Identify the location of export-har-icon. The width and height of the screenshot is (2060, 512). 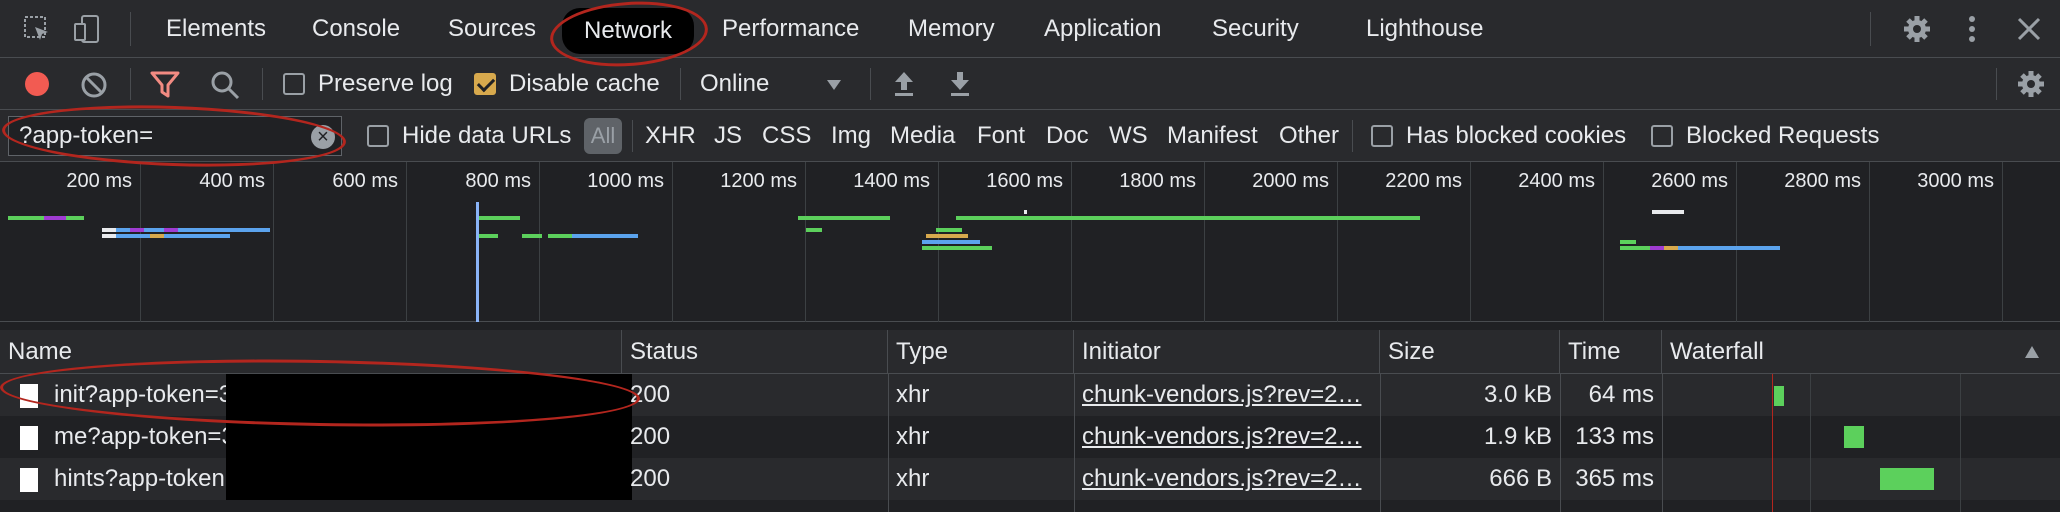
(960, 86).